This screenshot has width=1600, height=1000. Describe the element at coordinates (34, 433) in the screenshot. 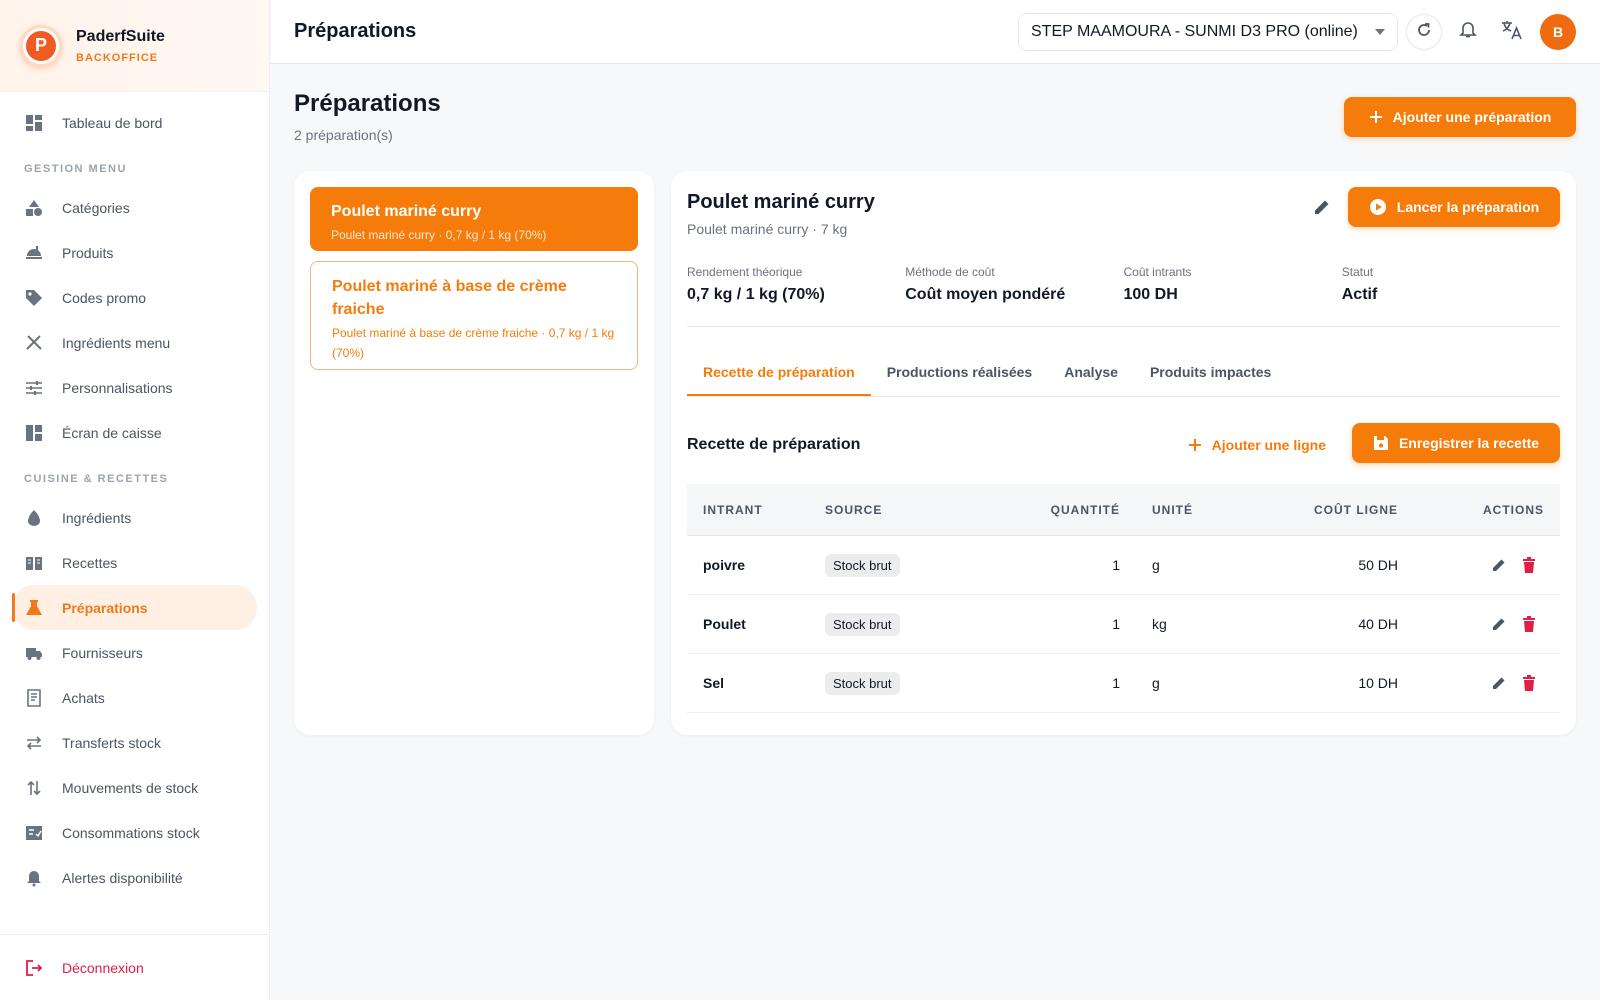

I see `layout-icon` at that location.